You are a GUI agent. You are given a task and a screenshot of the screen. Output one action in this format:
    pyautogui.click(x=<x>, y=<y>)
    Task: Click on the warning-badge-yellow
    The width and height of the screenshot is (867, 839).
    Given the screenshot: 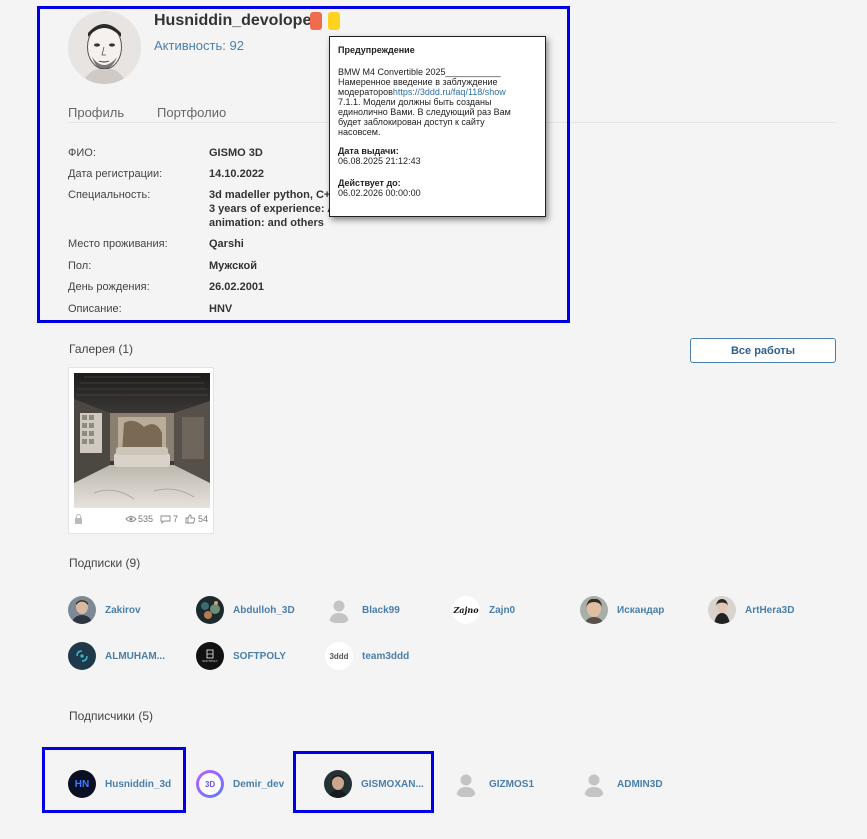 What is the action you would take?
    pyautogui.click(x=334, y=21)
    